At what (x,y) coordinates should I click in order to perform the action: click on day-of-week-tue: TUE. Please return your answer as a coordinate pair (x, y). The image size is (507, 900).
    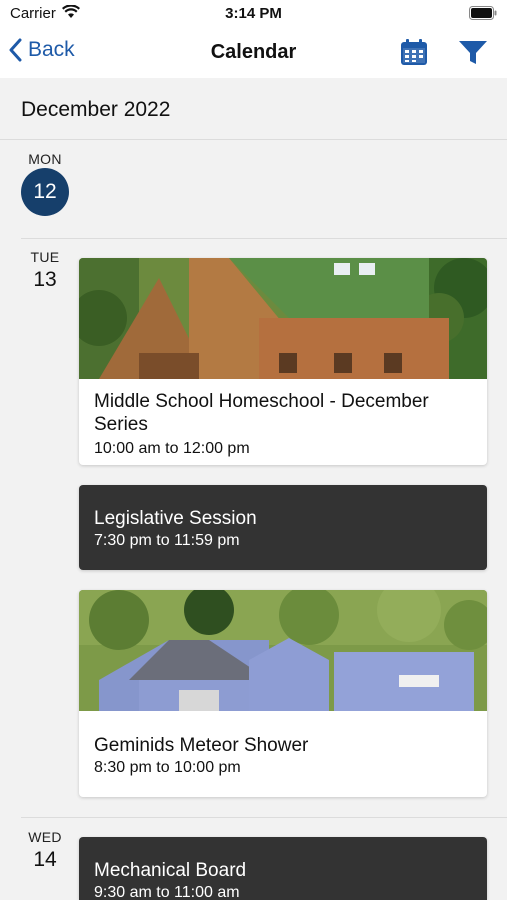
    Looking at the image, I should click on (45, 257).